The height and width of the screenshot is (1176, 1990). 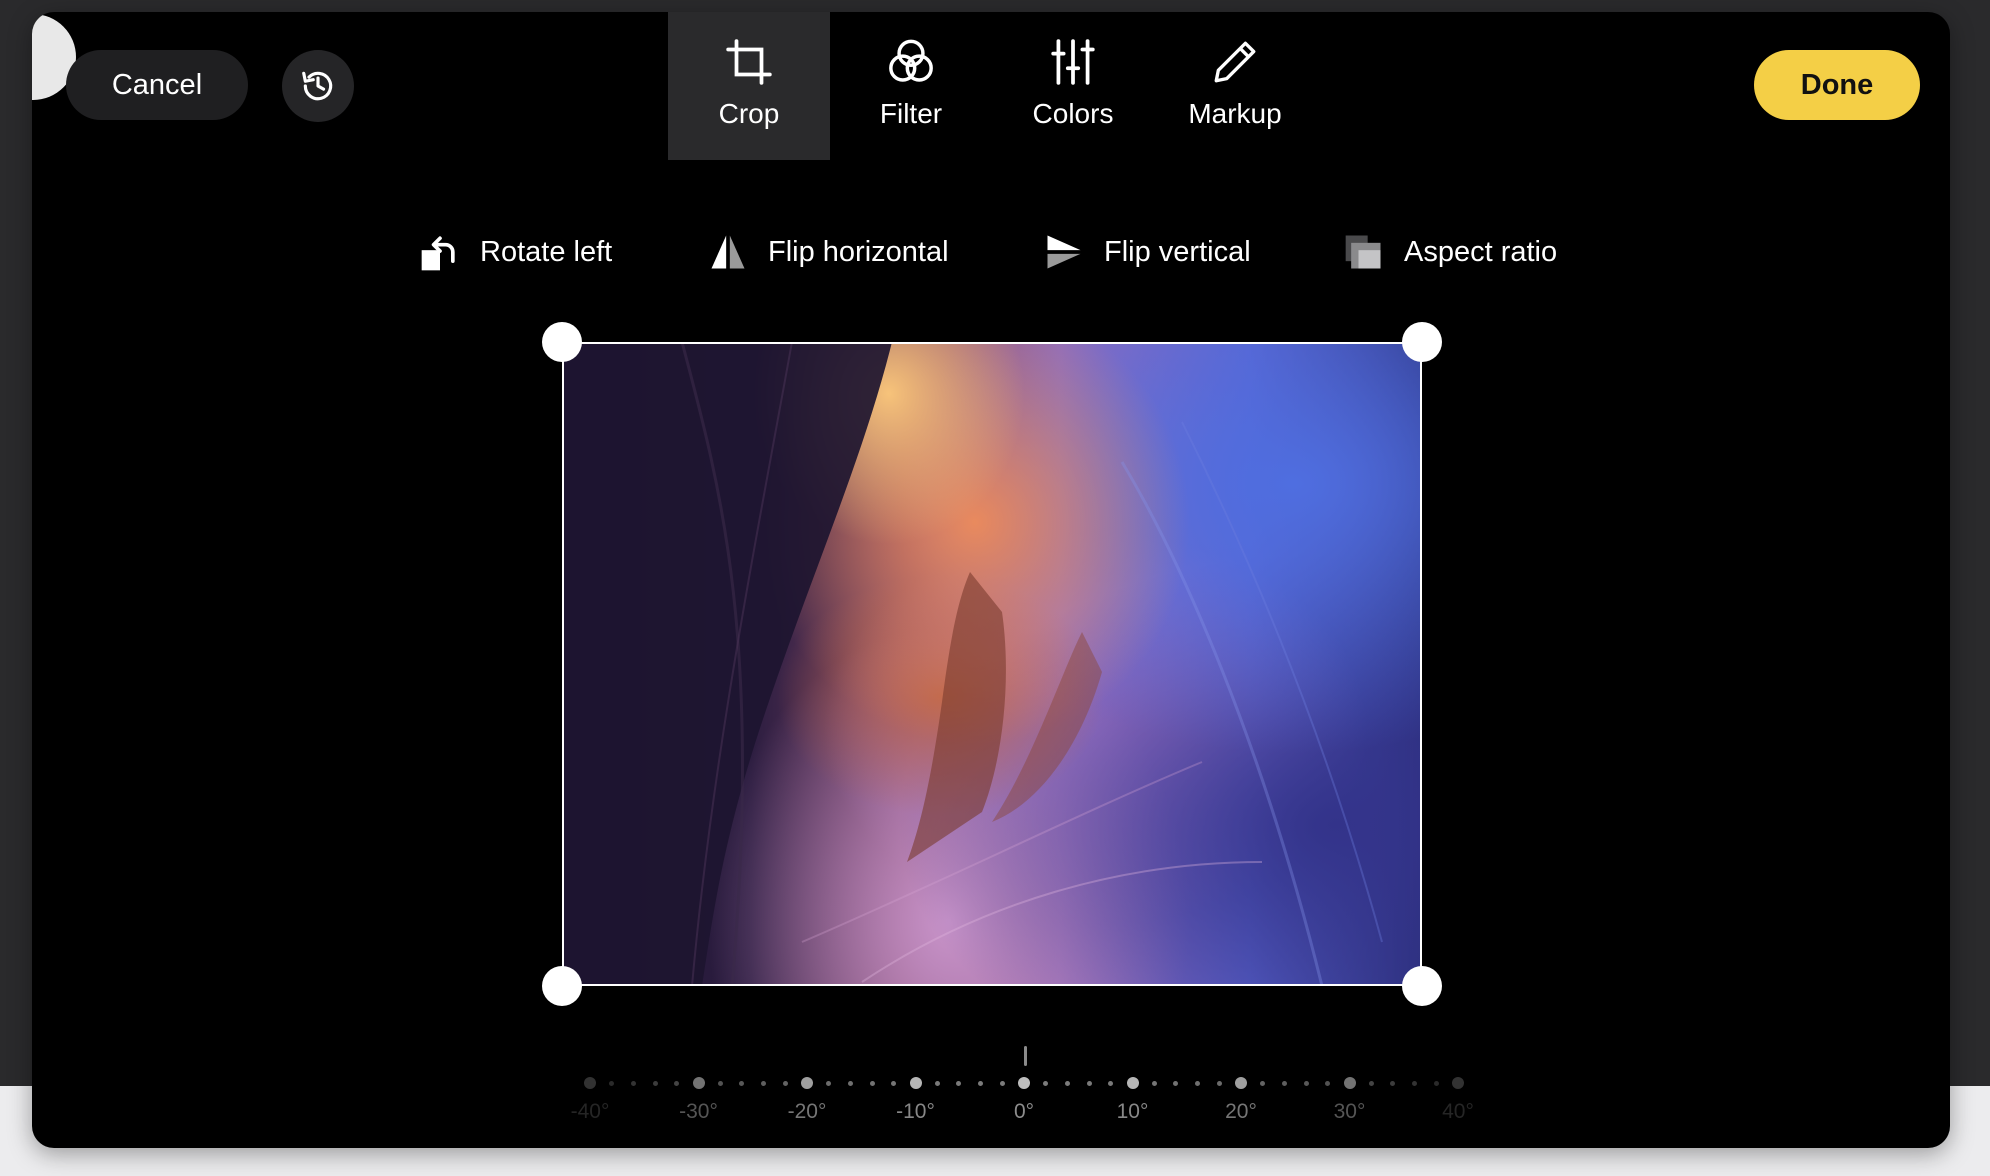 I want to click on done-button: Done, so click(x=1837, y=85).